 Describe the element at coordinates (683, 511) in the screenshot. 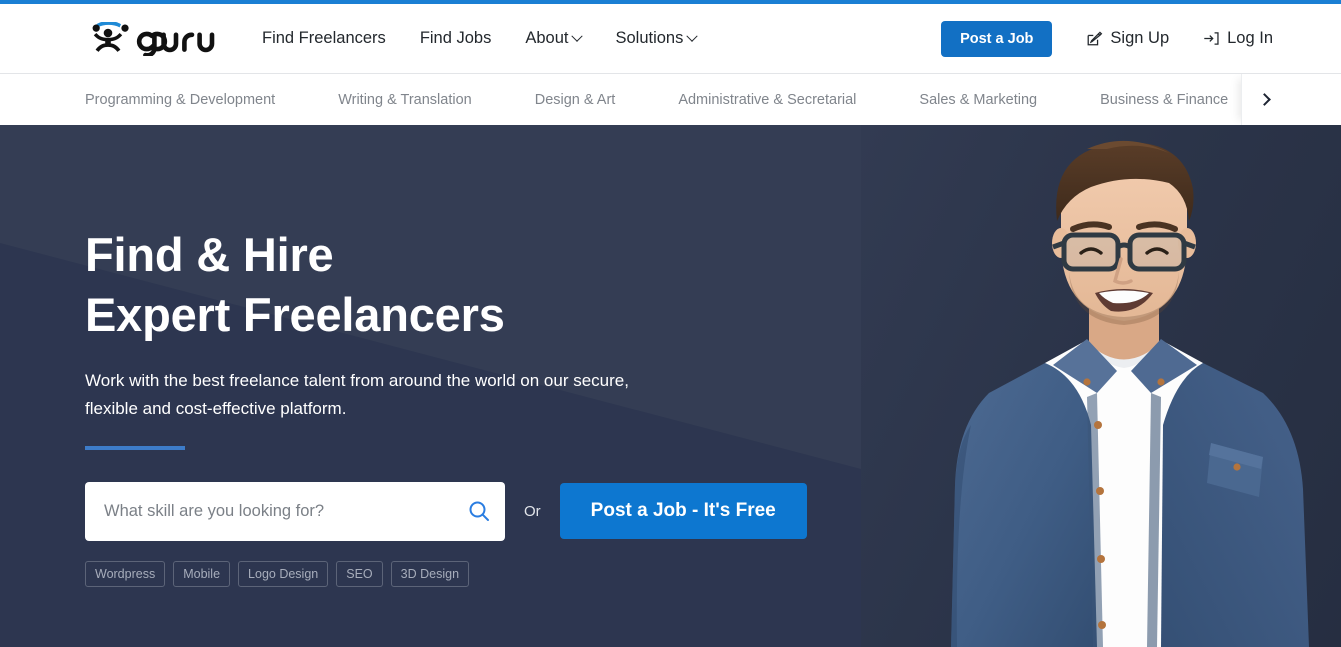

I see `post-a-job-cta-button: Post a Job - It's Free` at that location.